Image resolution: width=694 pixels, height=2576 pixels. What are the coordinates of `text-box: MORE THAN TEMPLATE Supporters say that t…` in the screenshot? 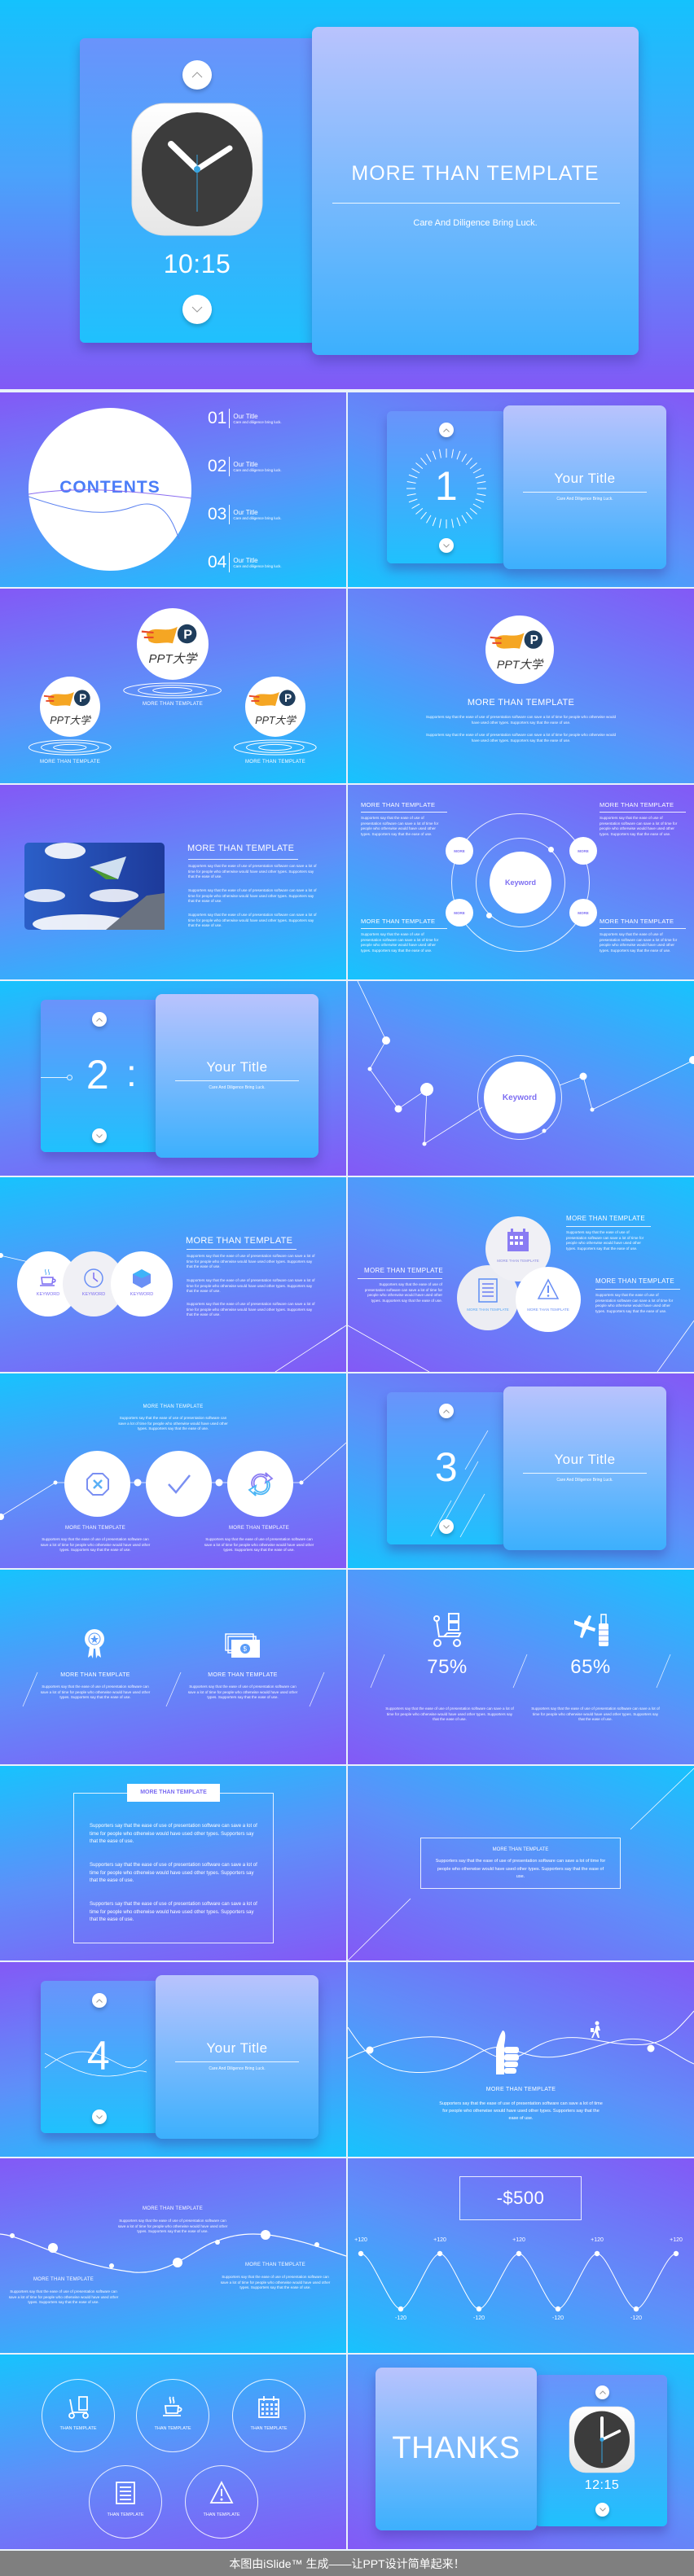 It's located at (520, 1863).